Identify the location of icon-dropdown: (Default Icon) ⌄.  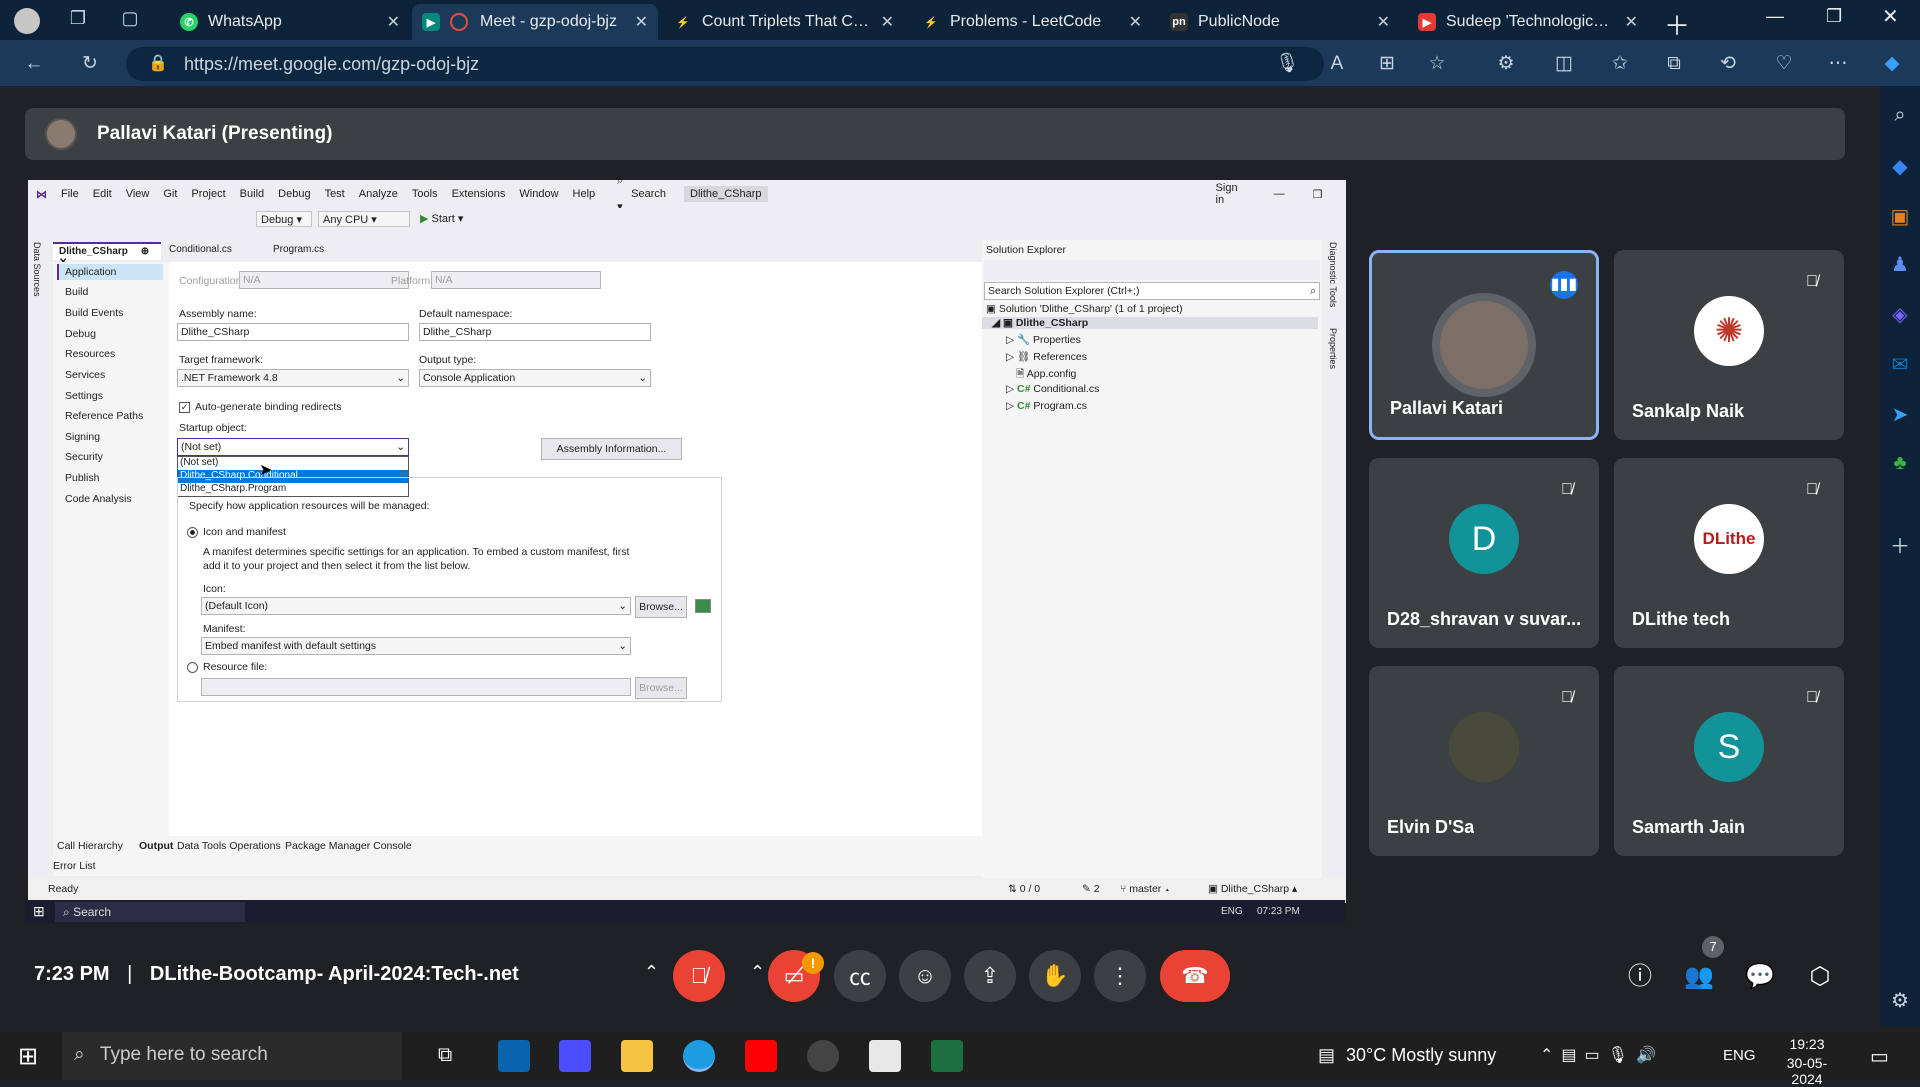
(416, 606).